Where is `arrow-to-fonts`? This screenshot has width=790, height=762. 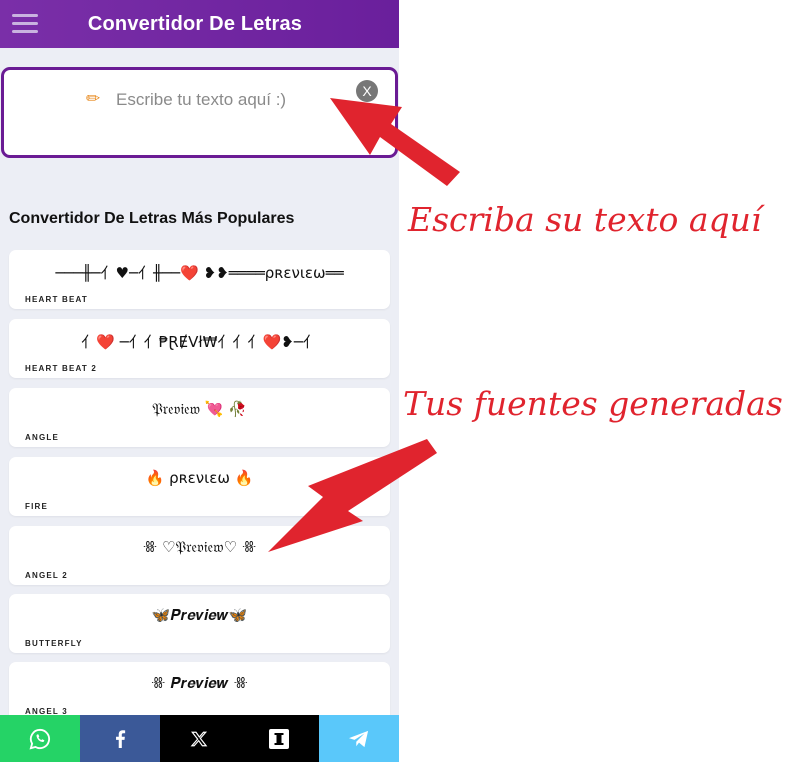 arrow-to-fonts is located at coordinates (352, 495).